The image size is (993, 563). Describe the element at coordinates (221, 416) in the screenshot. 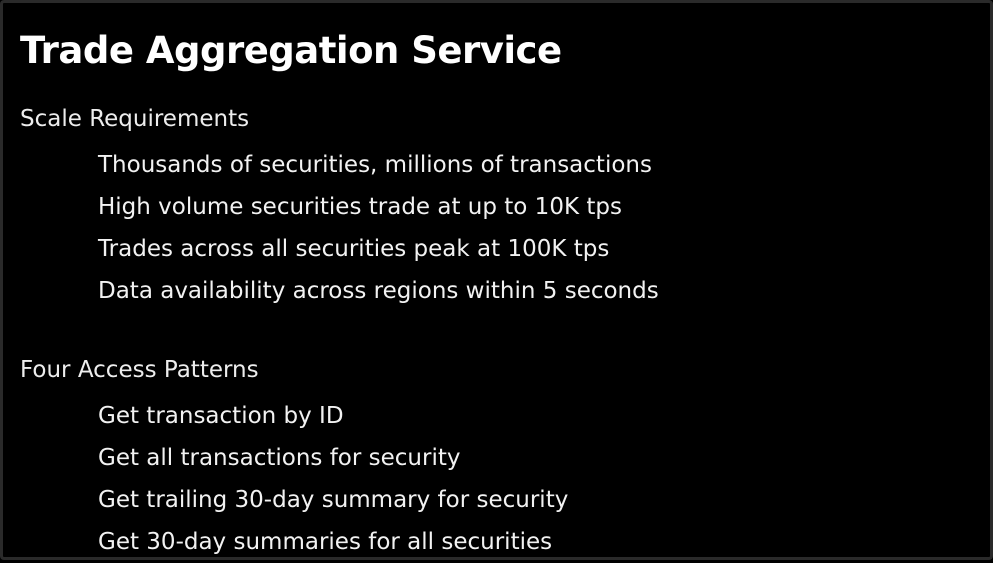

I see `bullet-item: Get transaction by ID` at that location.